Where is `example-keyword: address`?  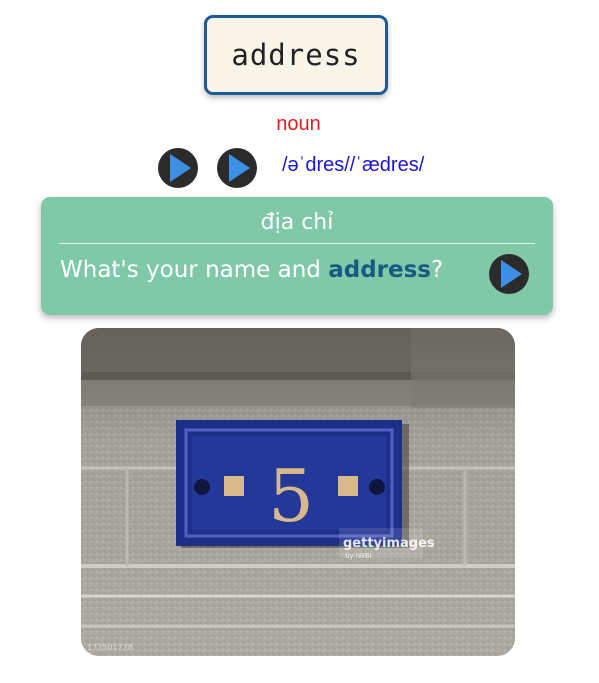 example-keyword: address is located at coordinates (379, 270).